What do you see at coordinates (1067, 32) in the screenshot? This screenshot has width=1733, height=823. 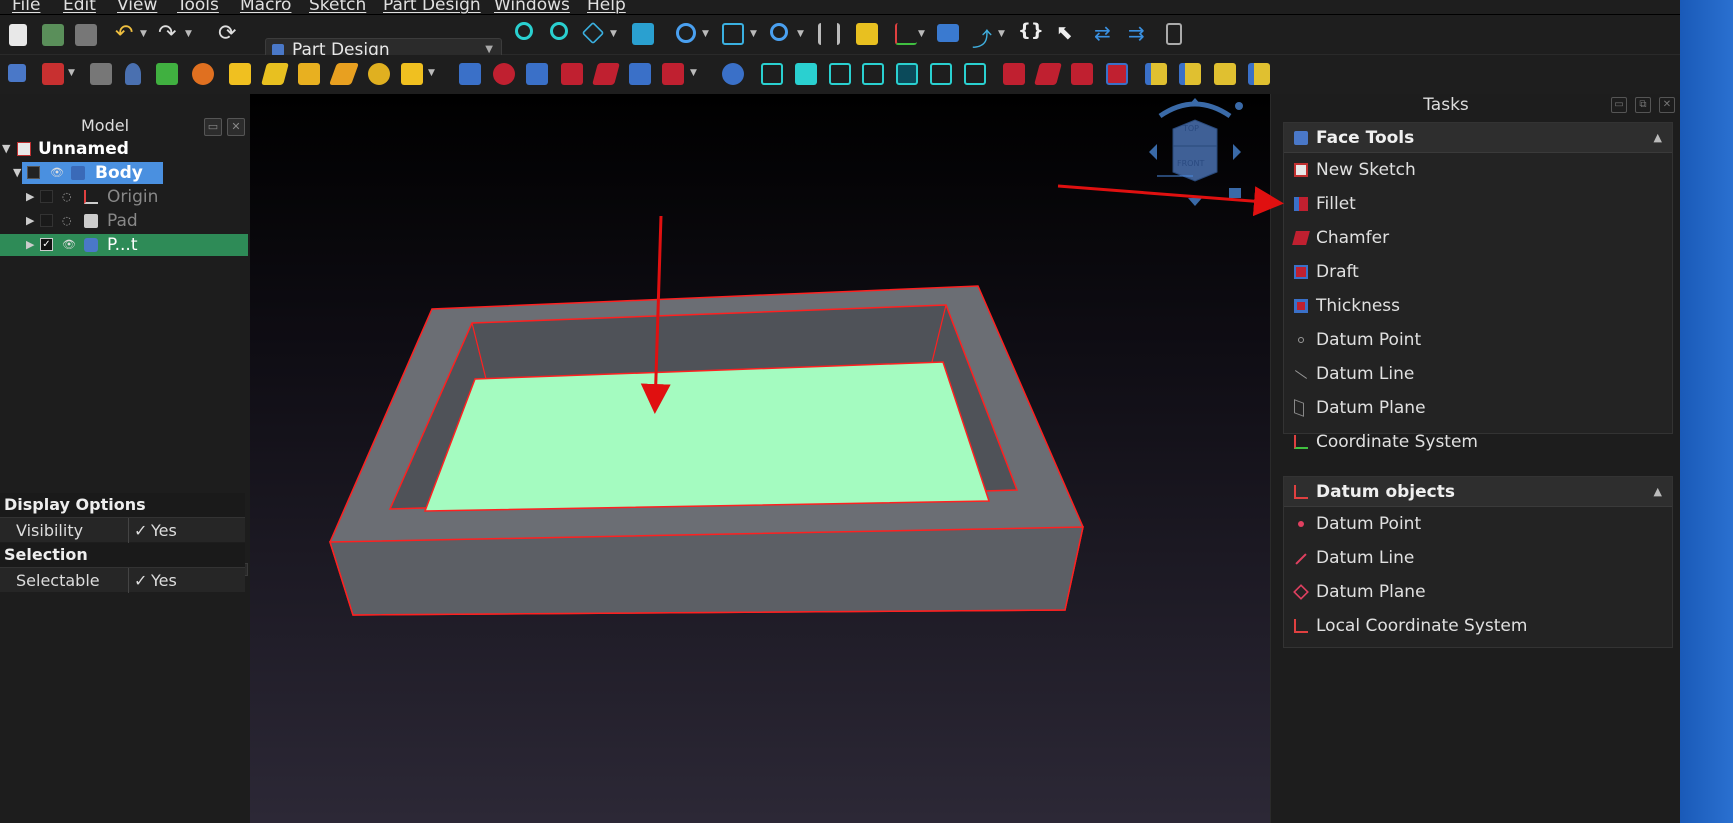 I see `whats-this-icon: ⬉` at bounding box center [1067, 32].